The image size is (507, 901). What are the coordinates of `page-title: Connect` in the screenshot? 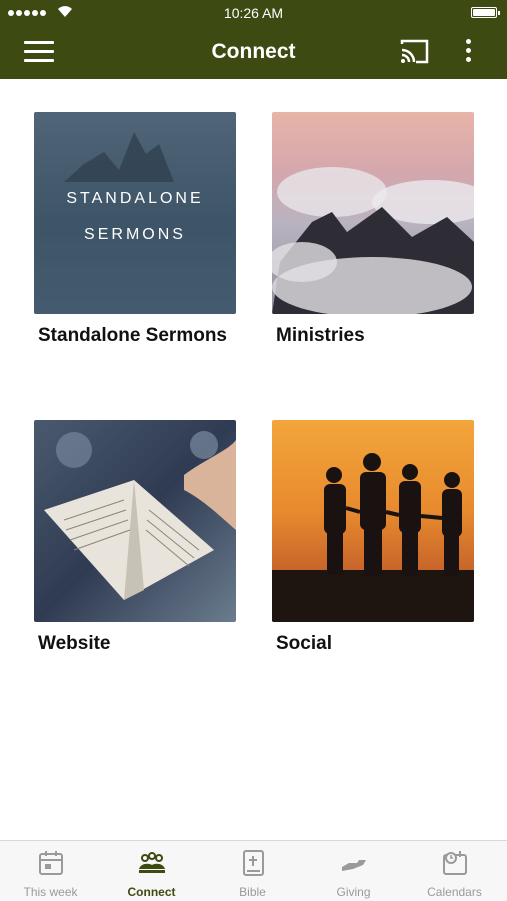 It's located at (253, 51).